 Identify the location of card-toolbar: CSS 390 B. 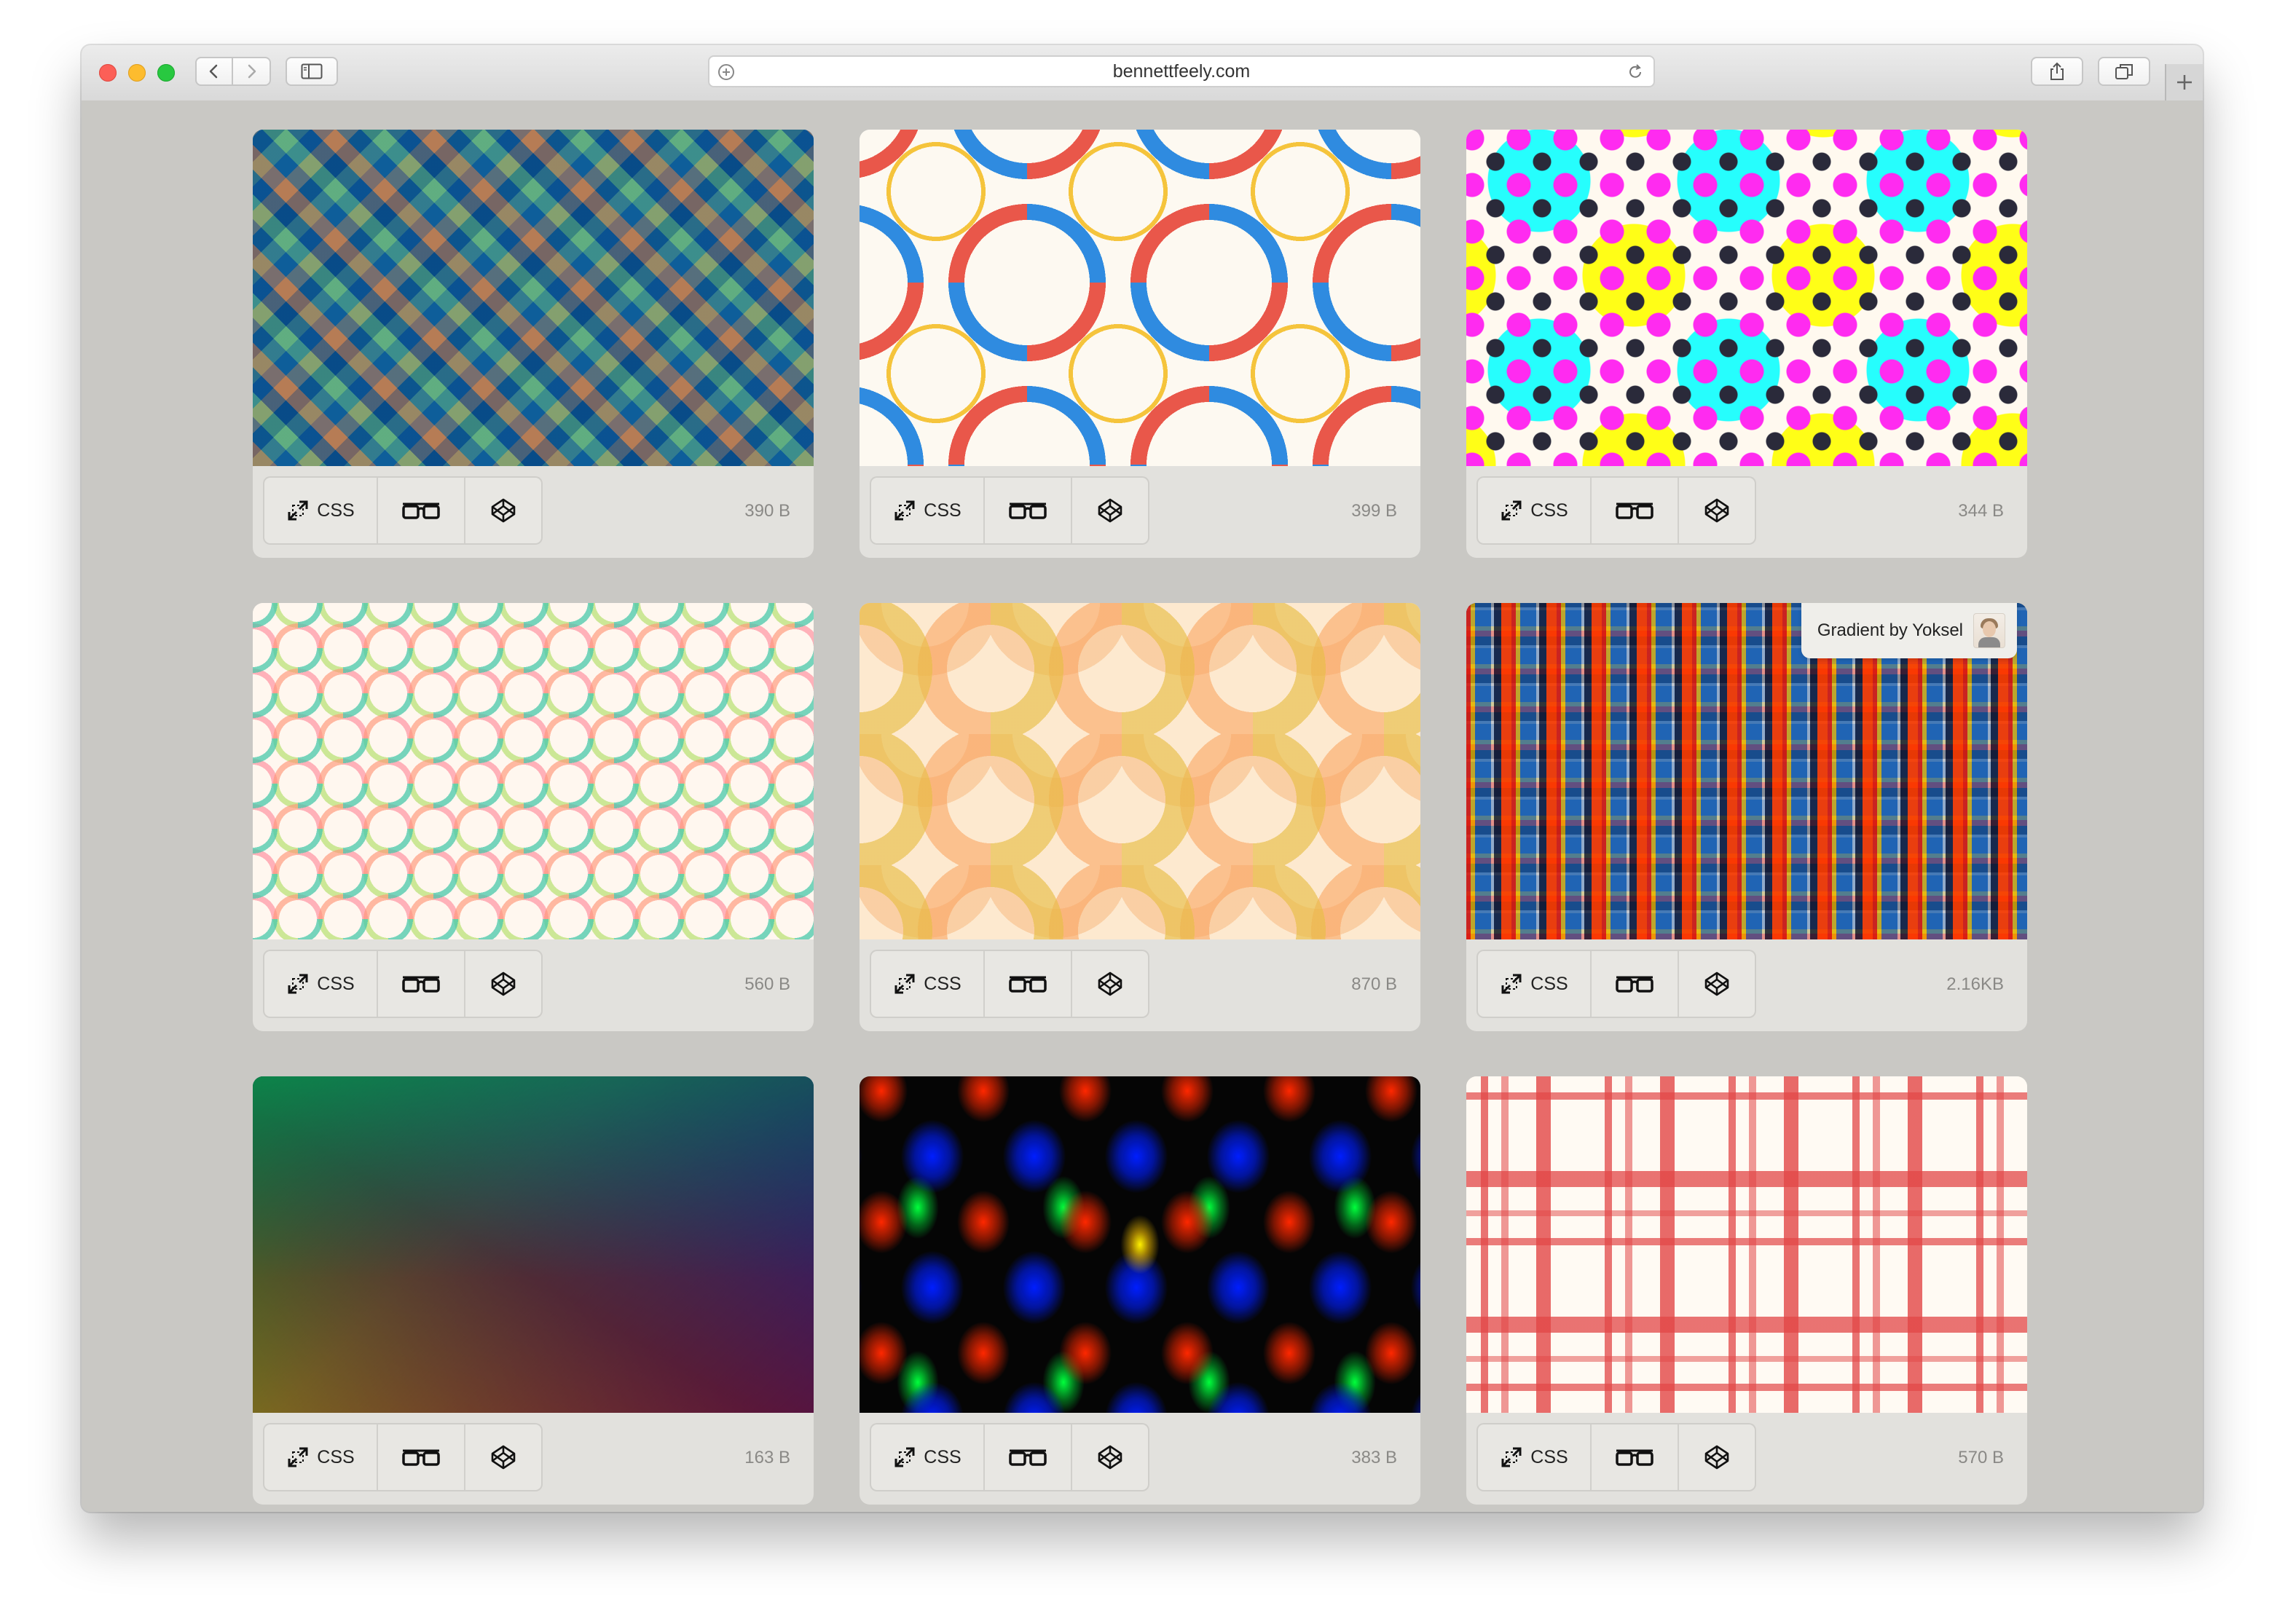
(533, 512).